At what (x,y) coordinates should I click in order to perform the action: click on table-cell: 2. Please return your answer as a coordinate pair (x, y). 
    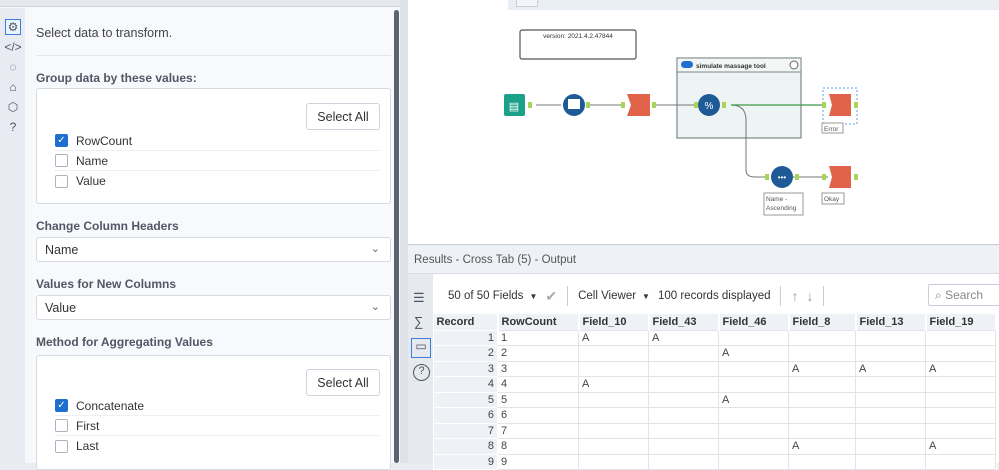
    Looking at the image, I should click on (538, 353).